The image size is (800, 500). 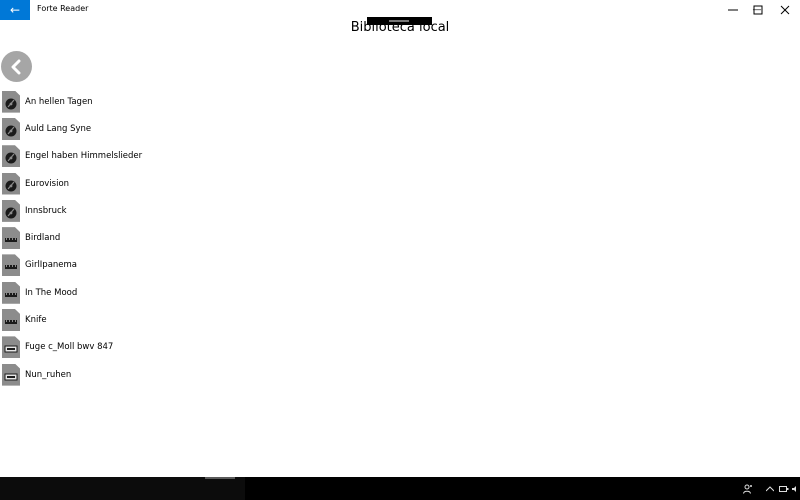 What do you see at coordinates (400, 347) in the screenshot?
I see `file-list-item: Fuge c_Moll bwv 847` at bounding box center [400, 347].